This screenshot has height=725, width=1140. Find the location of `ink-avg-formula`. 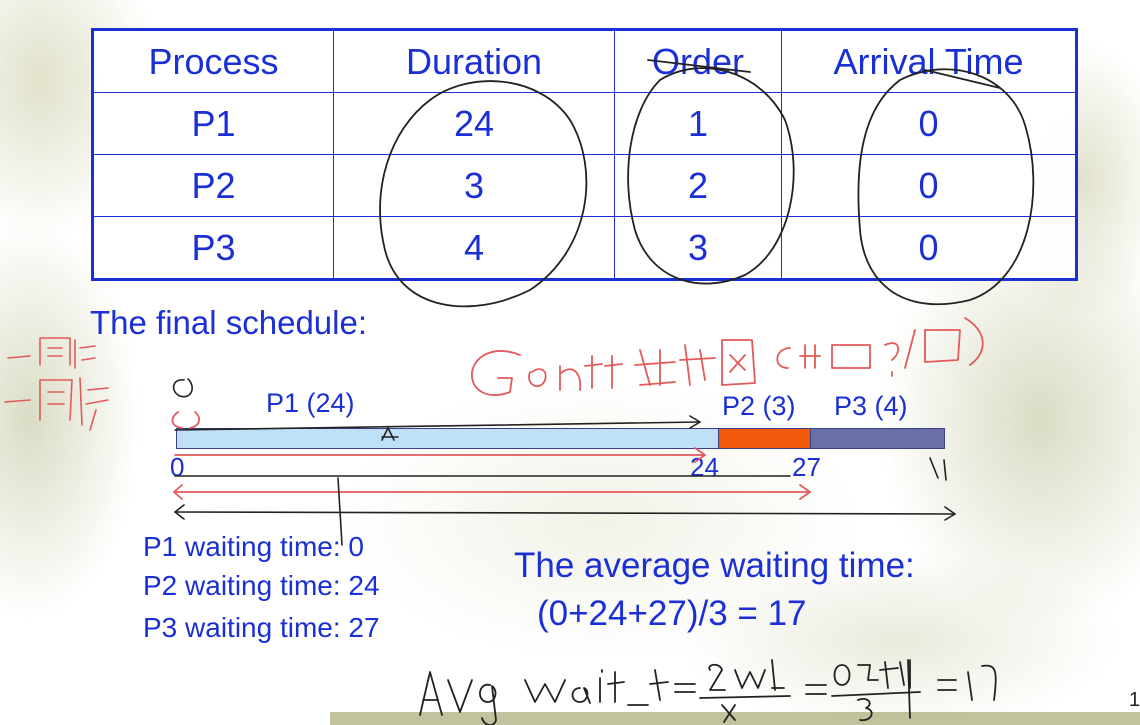

ink-avg-formula is located at coordinates (708, 692).